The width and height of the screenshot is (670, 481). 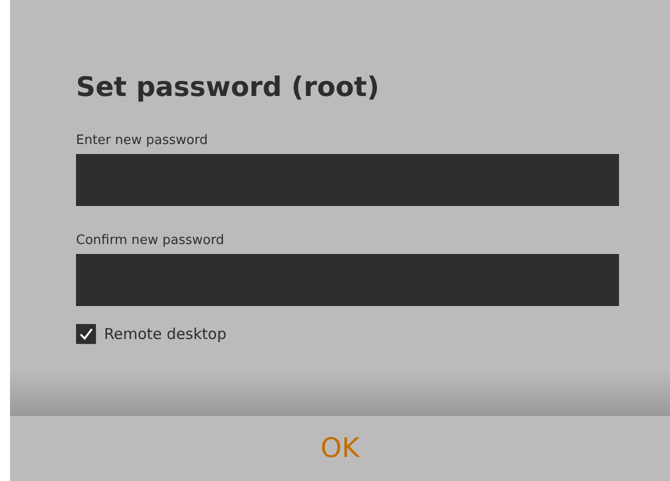 I want to click on checkbox, so click(x=86, y=334).